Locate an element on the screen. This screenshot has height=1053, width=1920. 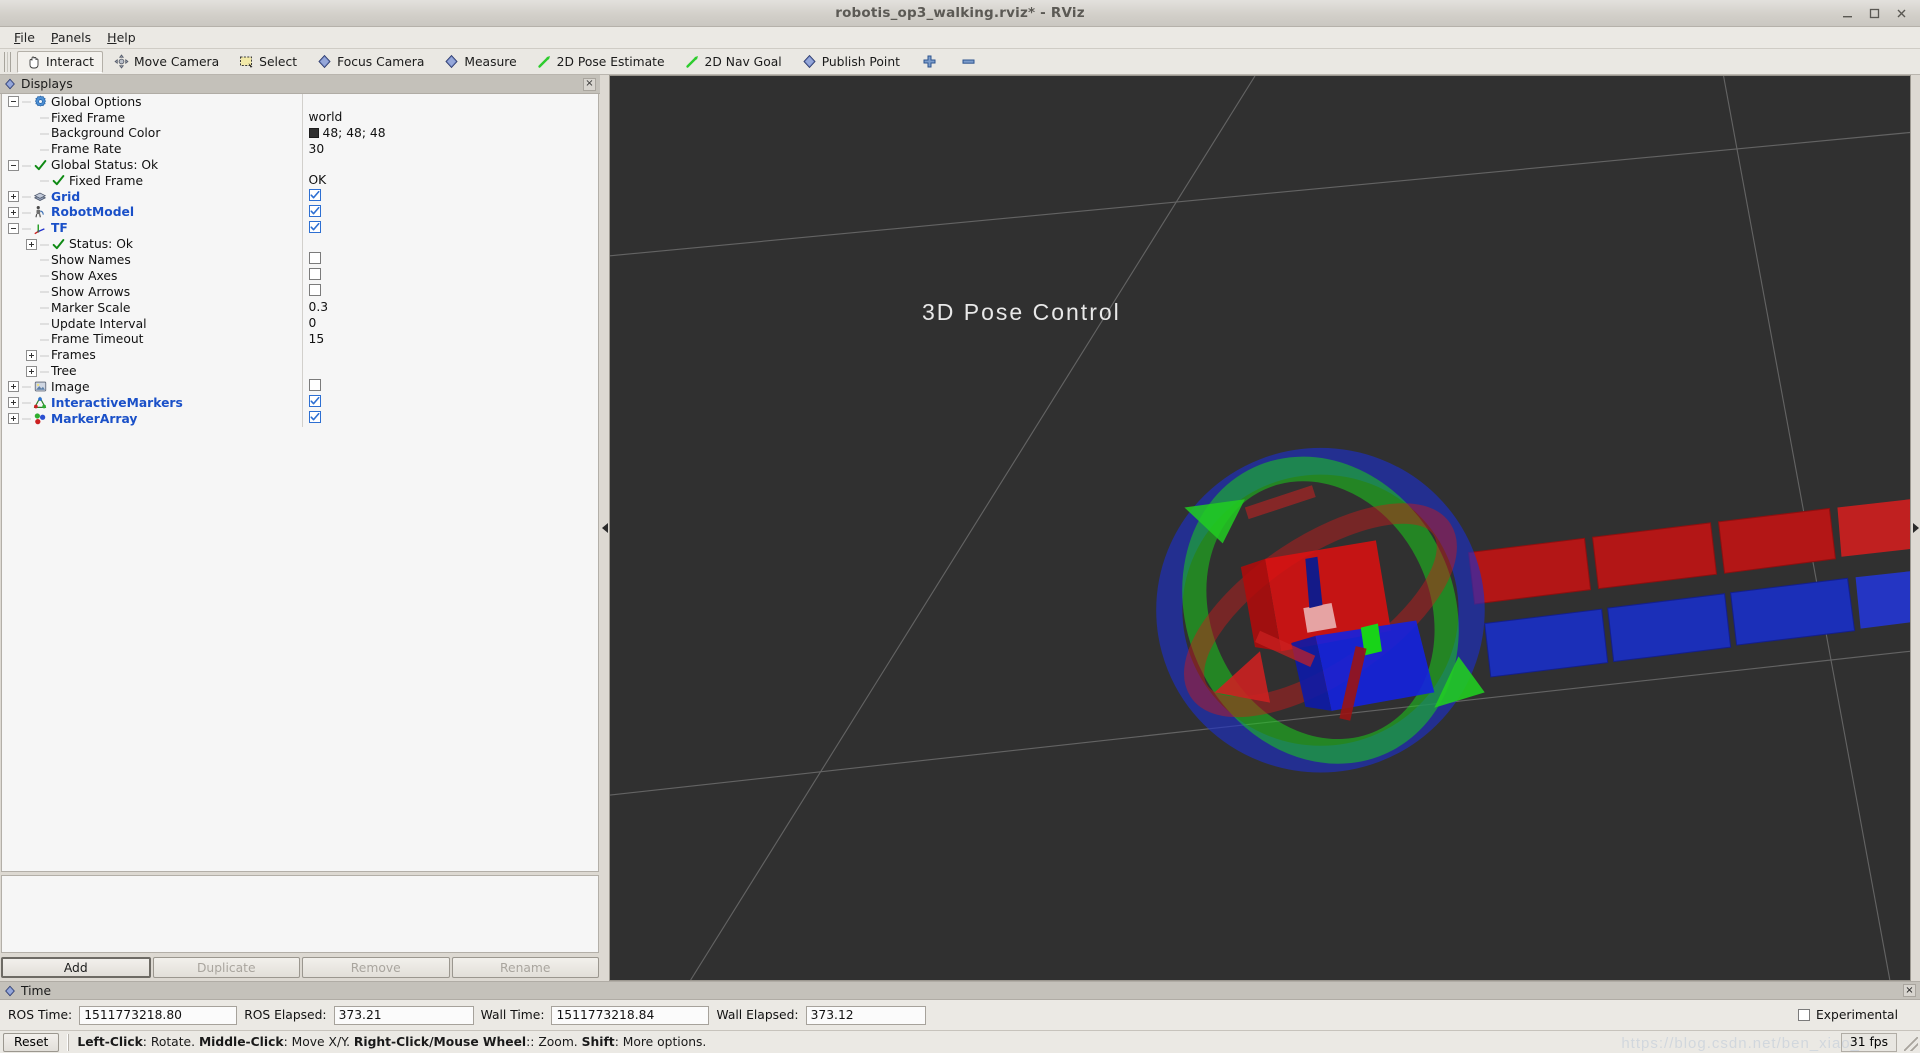
menu-file: File is located at coordinates (24, 37).